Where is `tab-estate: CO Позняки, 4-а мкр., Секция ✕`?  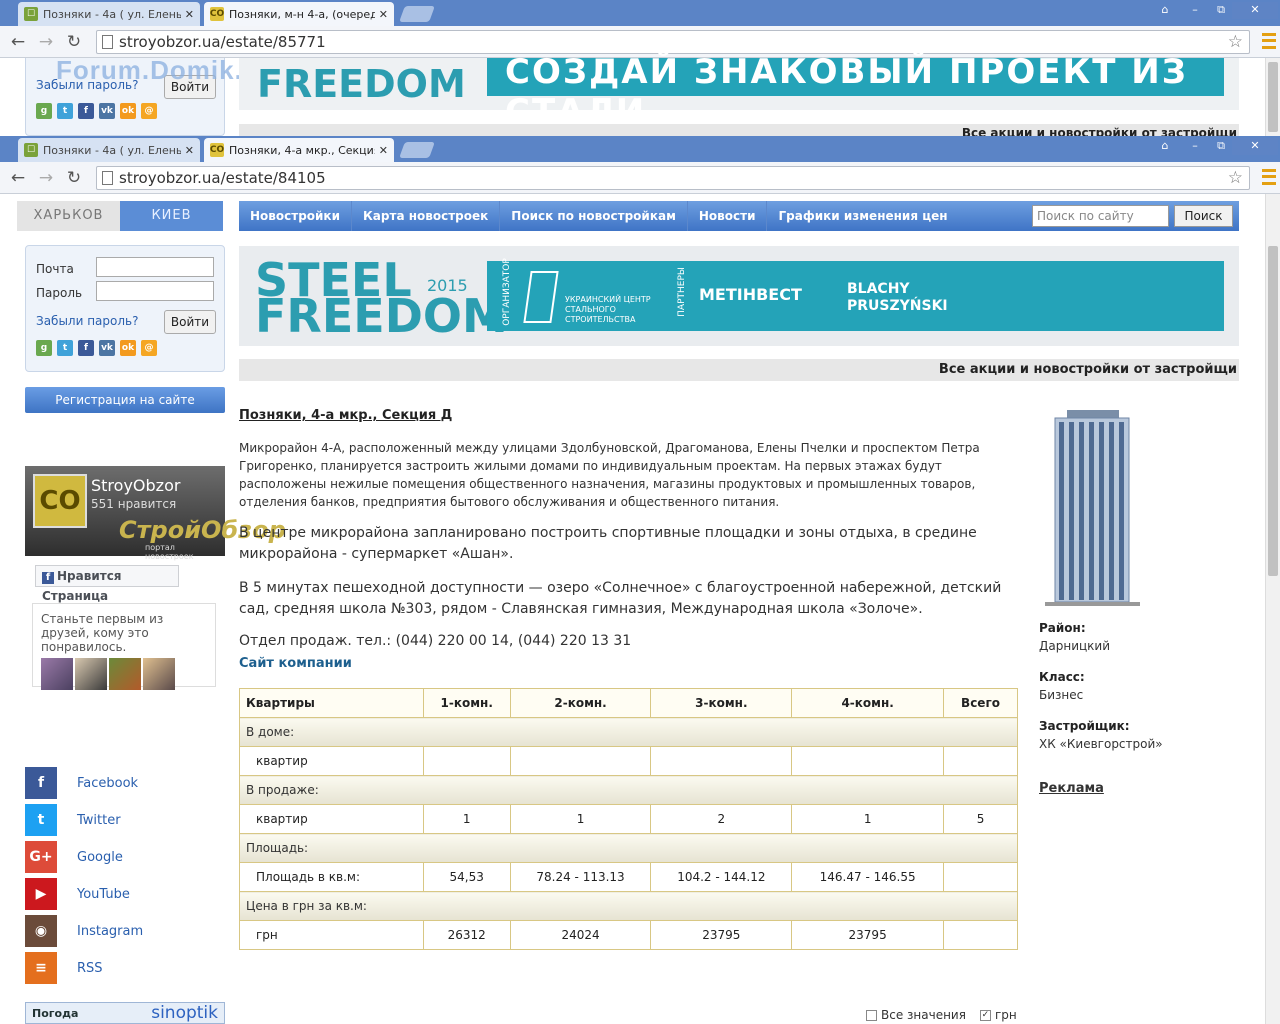
tab-estate: CO Позняки, 4-а мкр., Секция ✕ is located at coordinates (299, 150).